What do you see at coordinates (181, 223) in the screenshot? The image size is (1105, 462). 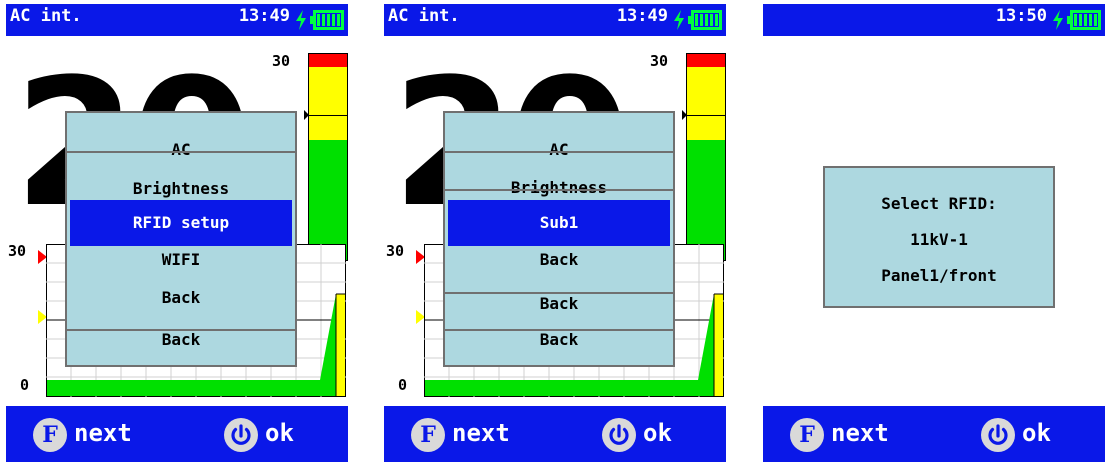 I see `menu-item-rfid-setup: RFID setup` at bounding box center [181, 223].